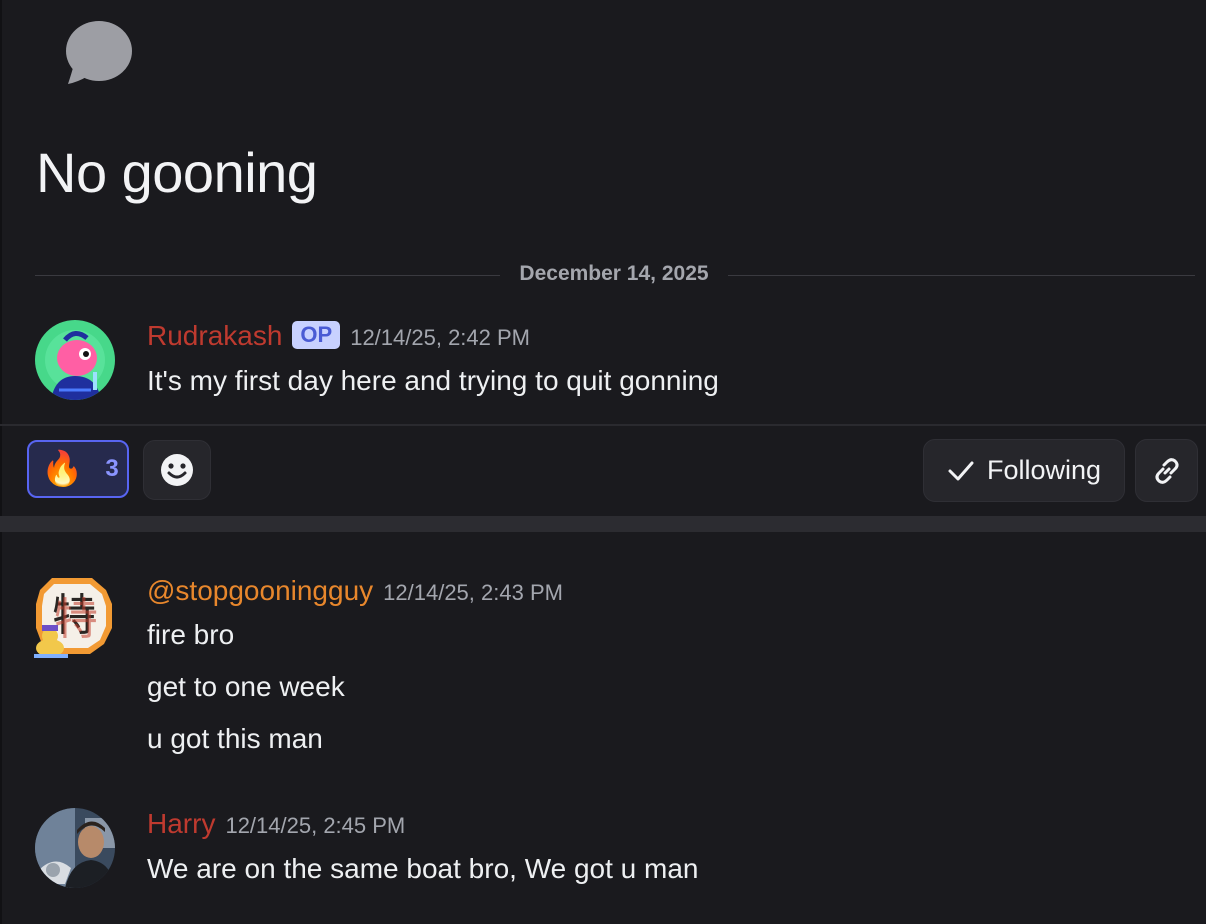 The image size is (1206, 924). Describe the element at coordinates (260, 591) in the screenshot. I see `username: @stopgooningguy` at that location.